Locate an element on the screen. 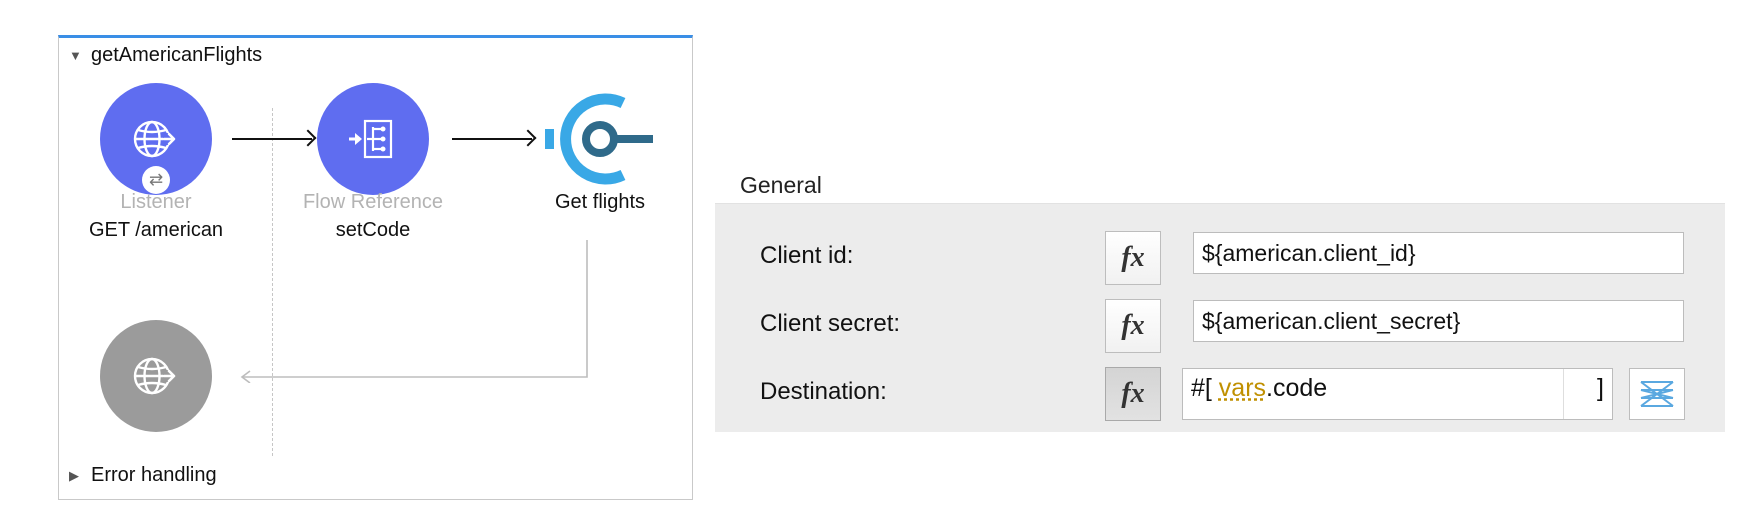  triangle-right-icon: ▶ is located at coordinates (75, 476).